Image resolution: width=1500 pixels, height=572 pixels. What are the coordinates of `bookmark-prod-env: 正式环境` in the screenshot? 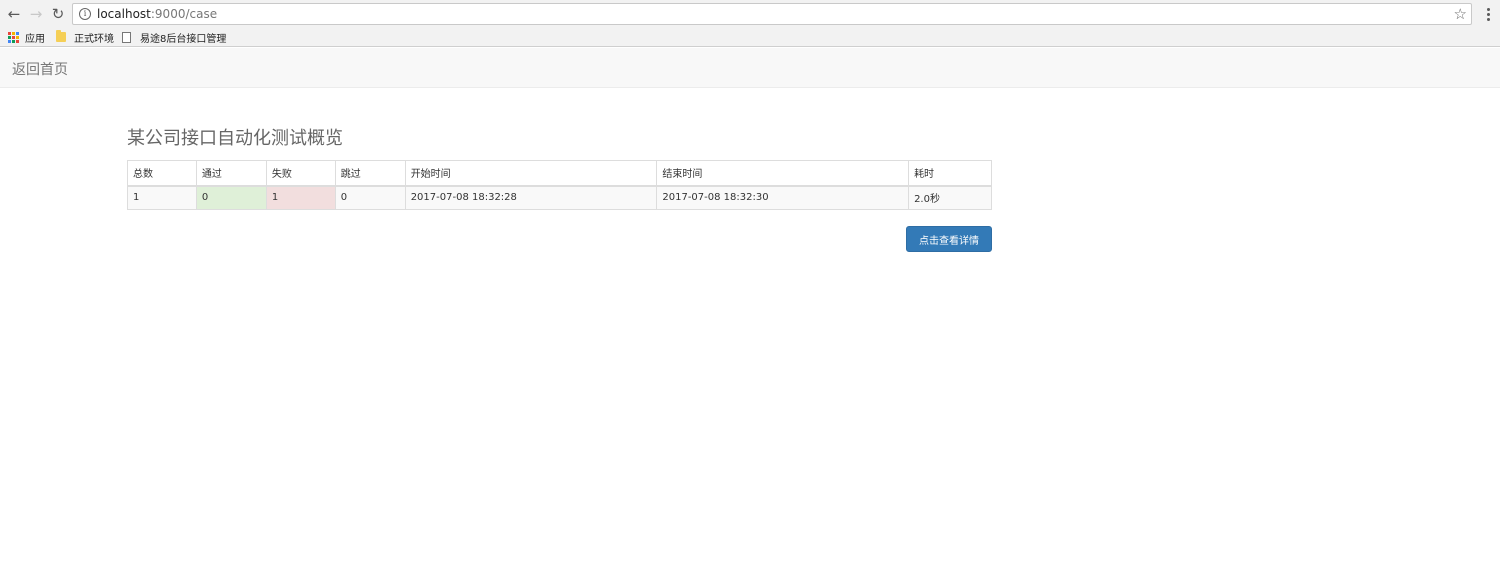 It's located at (85, 37).